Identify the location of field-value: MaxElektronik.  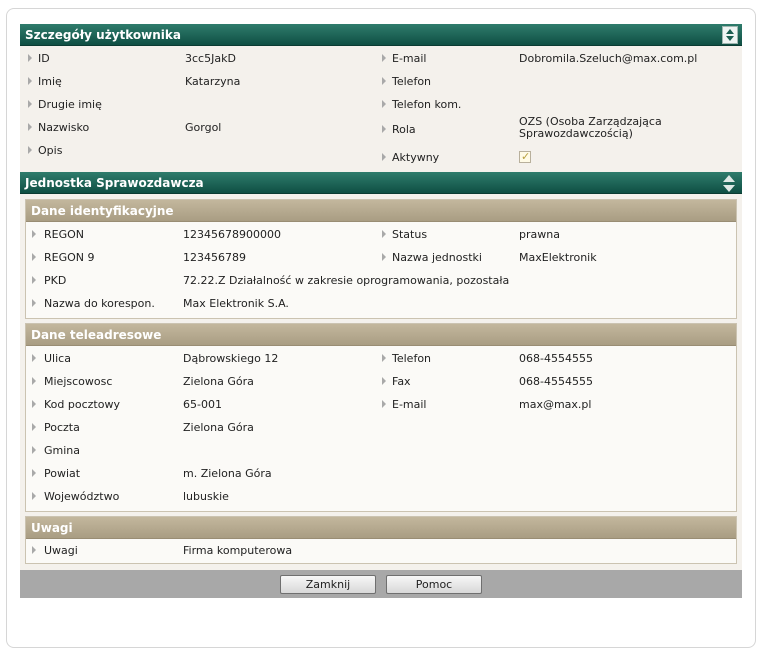
(558, 257).